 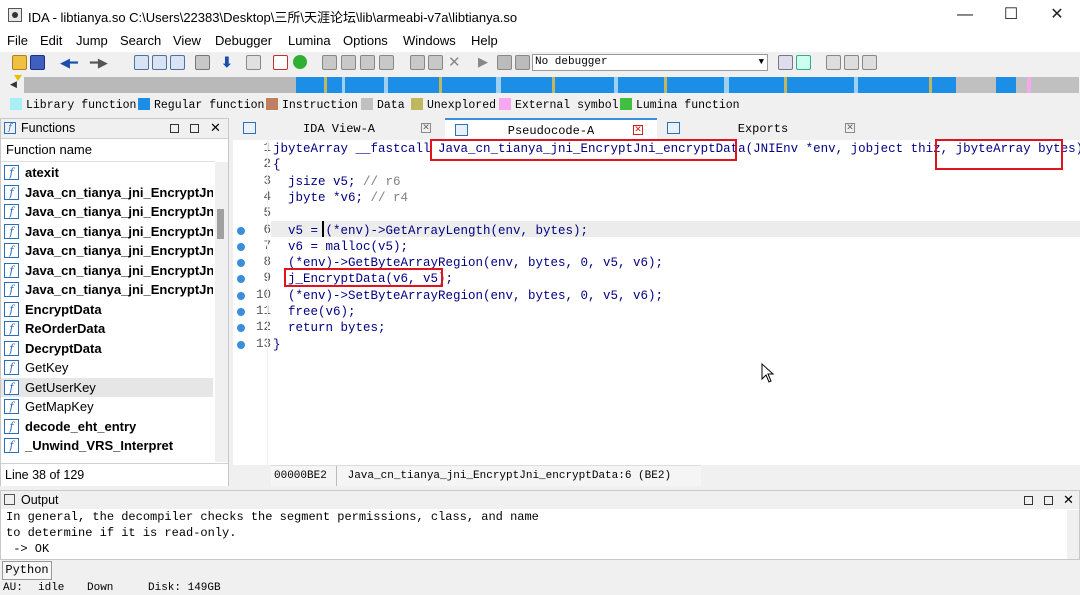 What do you see at coordinates (107, 329) in the screenshot?
I see `function-list-item: f ReOrderData` at bounding box center [107, 329].